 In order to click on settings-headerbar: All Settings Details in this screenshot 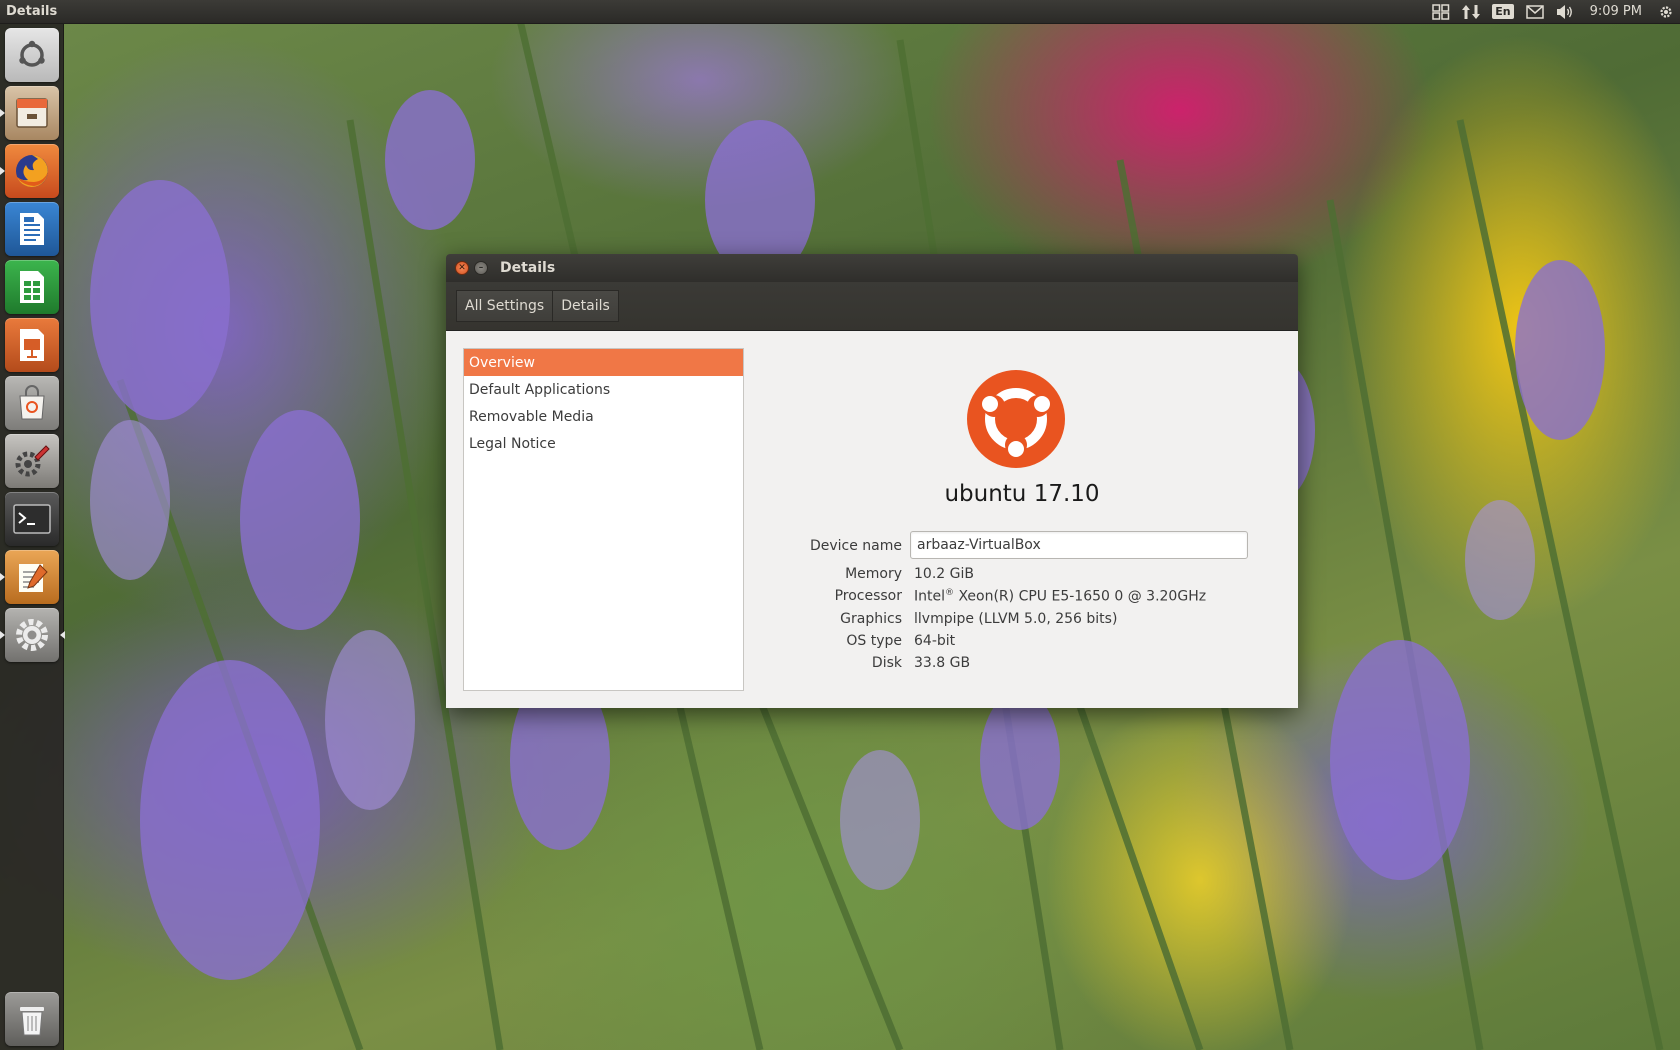, I will do `click(872, 306)`.